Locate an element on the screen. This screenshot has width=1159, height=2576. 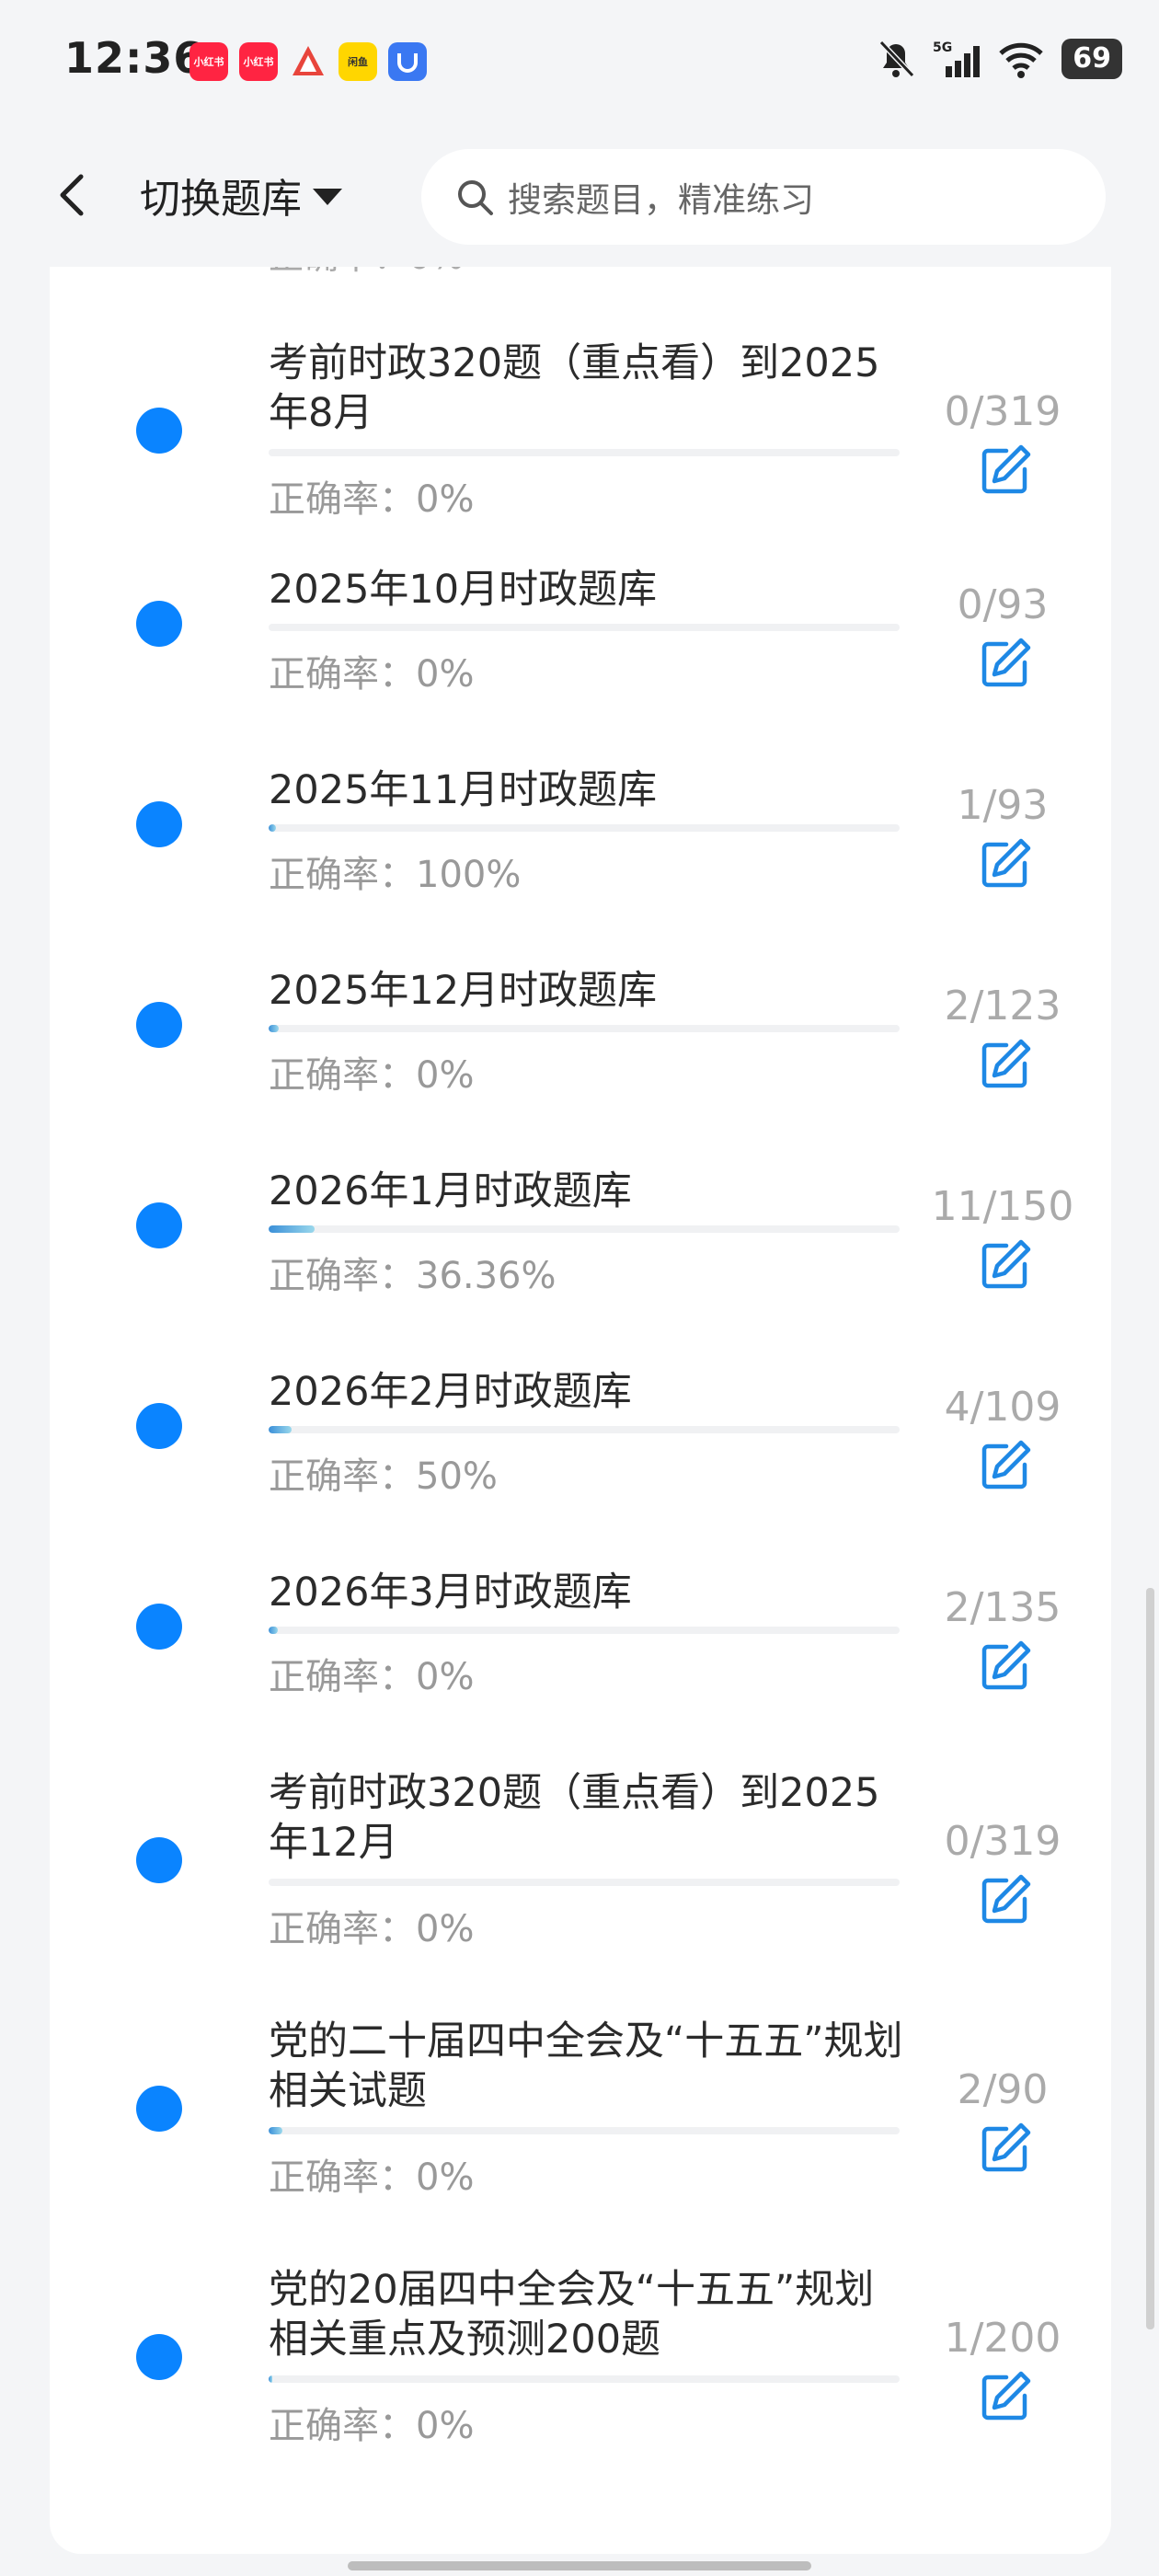
back-arrow-icon is located at coordinates (73, 195).